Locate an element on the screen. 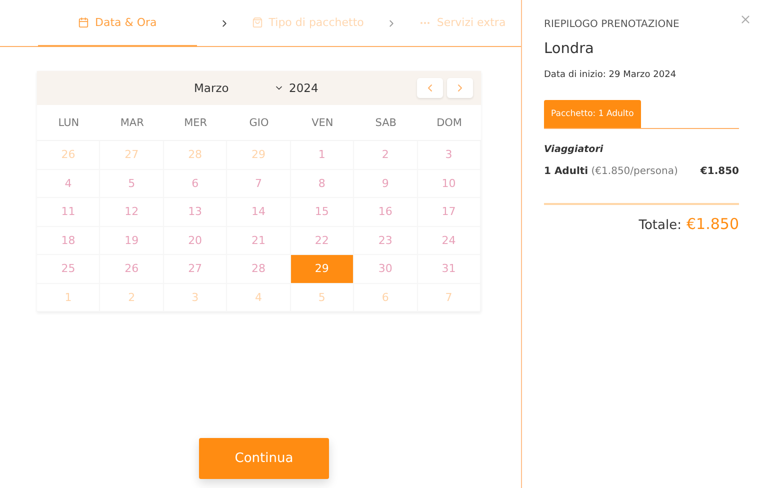  calendar-day: 19 is located at coordinates (132, 240).